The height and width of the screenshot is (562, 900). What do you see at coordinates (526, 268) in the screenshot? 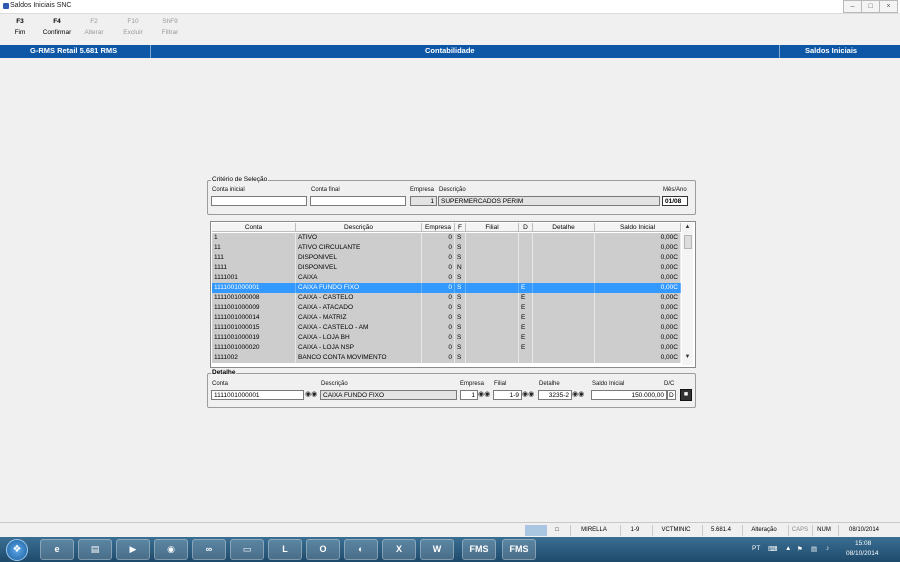
I see `cell-d` at bounding box center [526, 268].